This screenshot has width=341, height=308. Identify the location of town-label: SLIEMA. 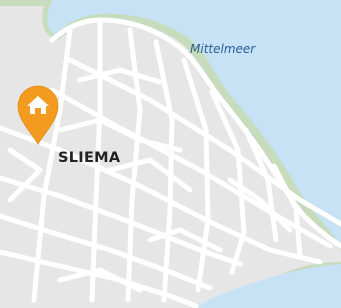
(89, 158).